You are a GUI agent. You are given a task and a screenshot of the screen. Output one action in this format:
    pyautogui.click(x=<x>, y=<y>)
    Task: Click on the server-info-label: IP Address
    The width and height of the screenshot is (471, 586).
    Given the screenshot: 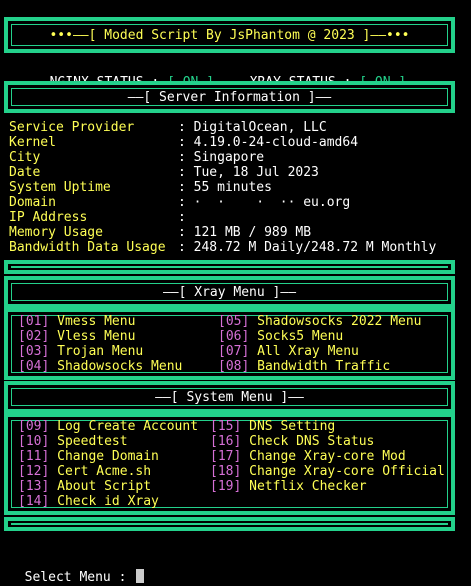 What is the action you would take?
    pyautogui.click(x=48, y=217)
    